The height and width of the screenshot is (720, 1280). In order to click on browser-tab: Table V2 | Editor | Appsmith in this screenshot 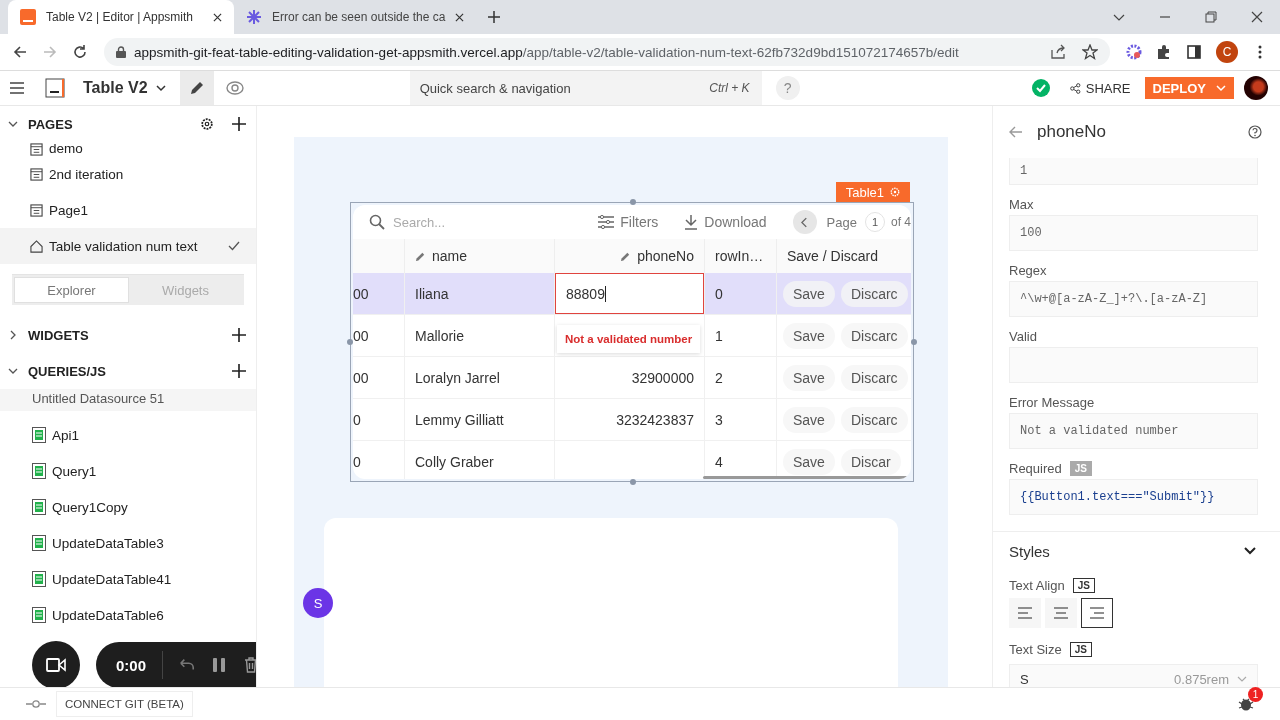, I will do `click(121, 17)`.